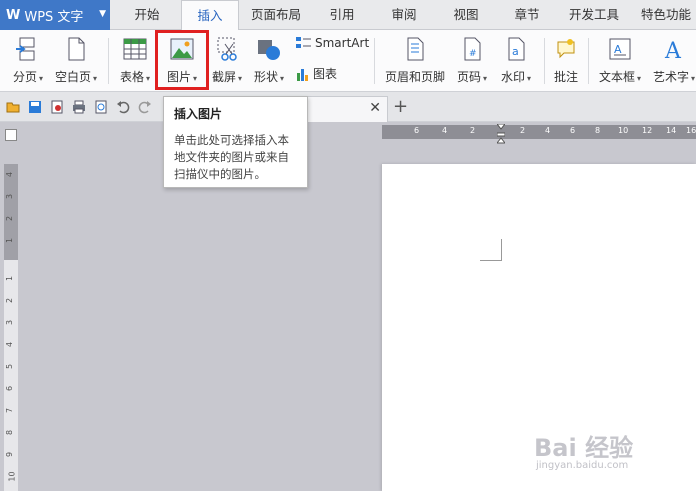  I want to click on scissors-icon, so click(227, 49).